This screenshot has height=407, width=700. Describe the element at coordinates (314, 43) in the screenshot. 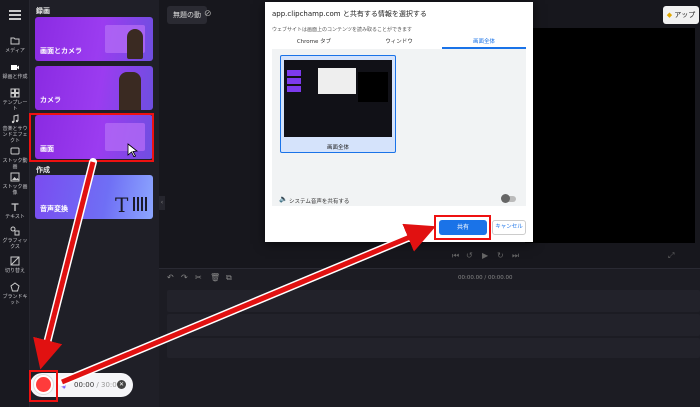

I see `tab-chrome-tab: Chrome タブ` at that location.